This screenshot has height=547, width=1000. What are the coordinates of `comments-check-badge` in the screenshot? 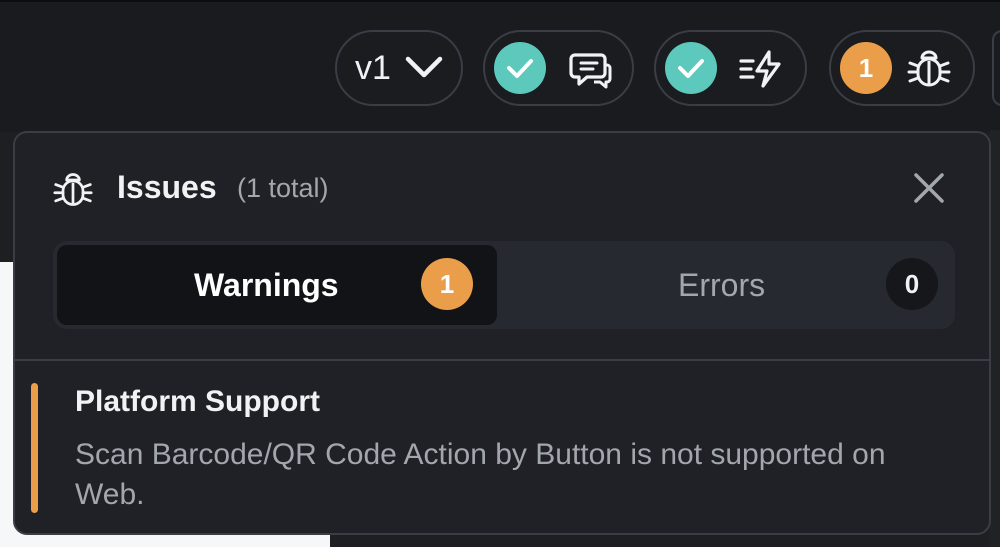 It's located at (520, 68).